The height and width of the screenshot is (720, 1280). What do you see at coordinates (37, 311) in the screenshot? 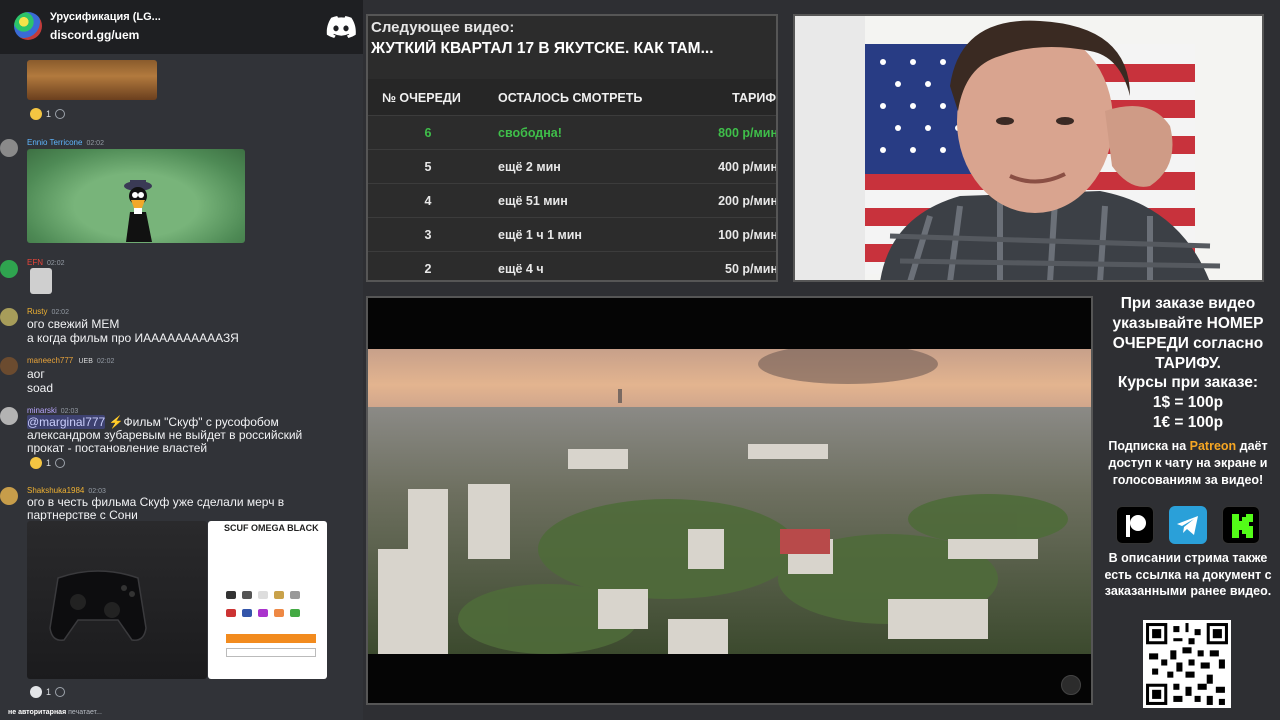
I see `username: Rusty` at bounding box center [37, 311].